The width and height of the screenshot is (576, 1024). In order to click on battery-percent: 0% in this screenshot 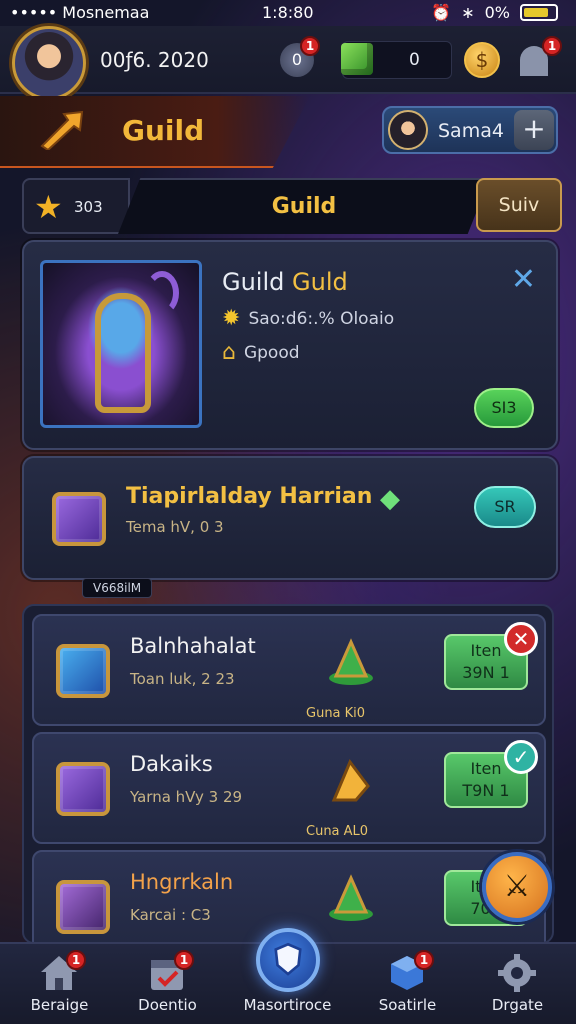, I will do `click(497, 12)`.